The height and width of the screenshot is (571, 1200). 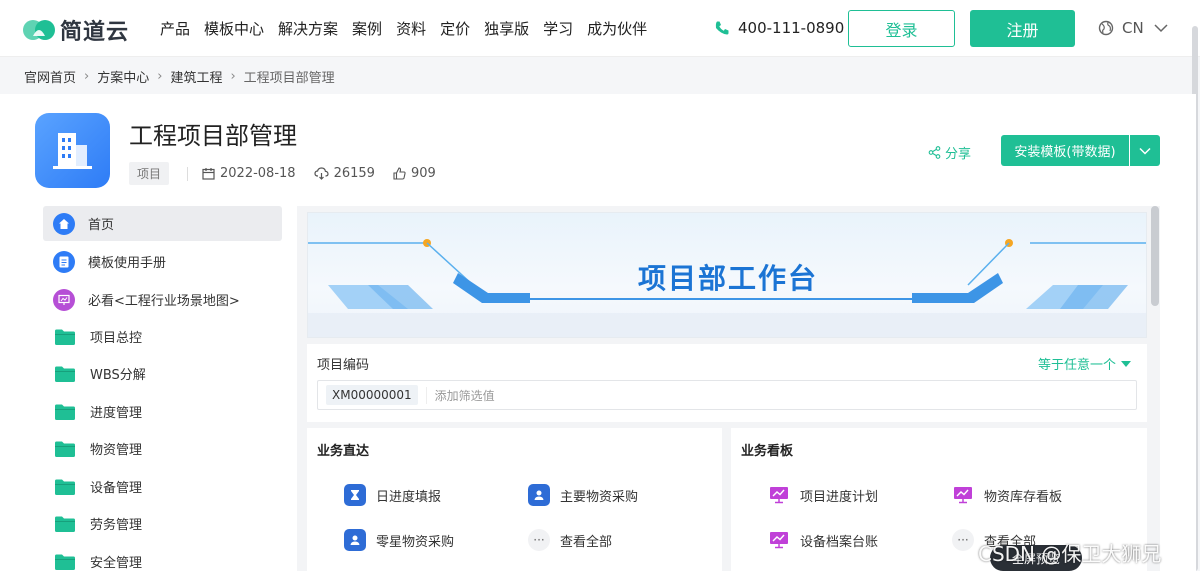 I want to click on board-link-equipment-ledger: 设备档案台账, so click(x=823, y=540).